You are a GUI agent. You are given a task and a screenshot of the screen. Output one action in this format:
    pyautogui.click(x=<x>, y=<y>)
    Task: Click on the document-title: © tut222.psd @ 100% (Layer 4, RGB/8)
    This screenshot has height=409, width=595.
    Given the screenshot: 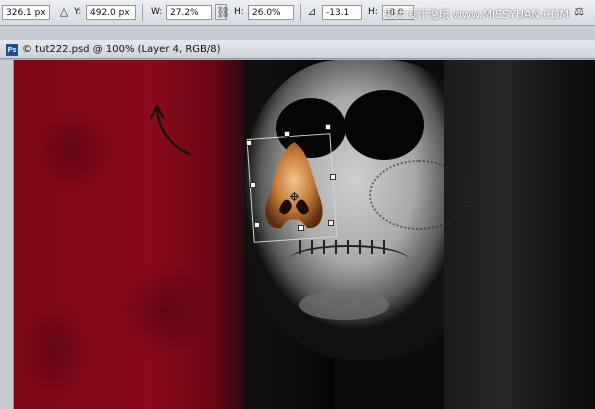 What is the action you would take?
    pyautogui.click(x=121, y=49)
    